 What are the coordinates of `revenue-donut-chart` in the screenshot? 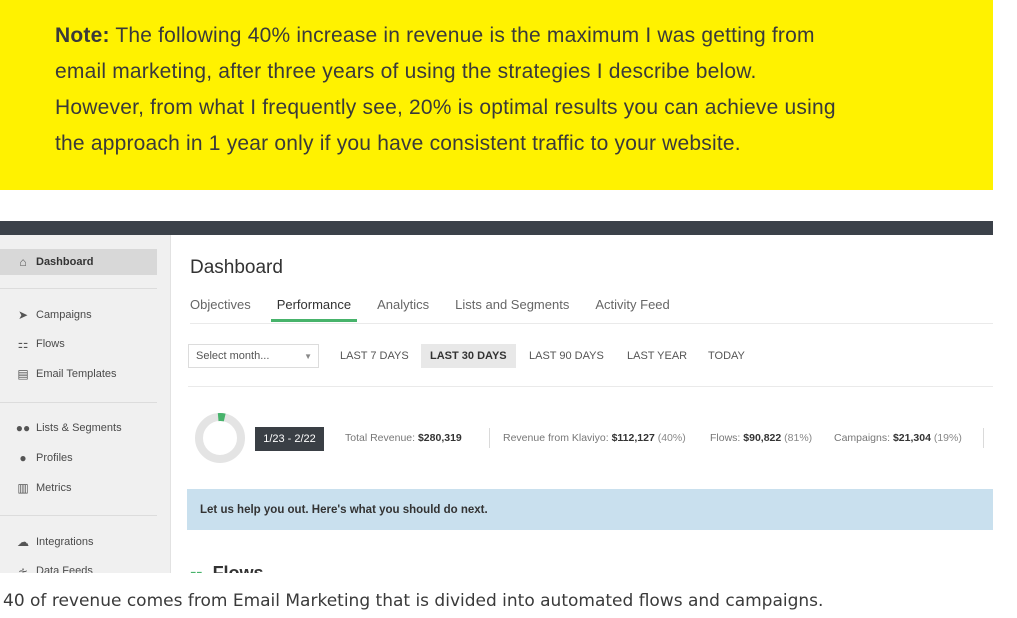 It's located at (220, 438).